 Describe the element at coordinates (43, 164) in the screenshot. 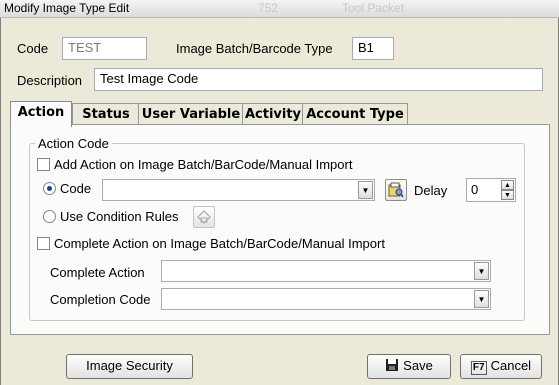

I see `add-action-checkbox` at that location.